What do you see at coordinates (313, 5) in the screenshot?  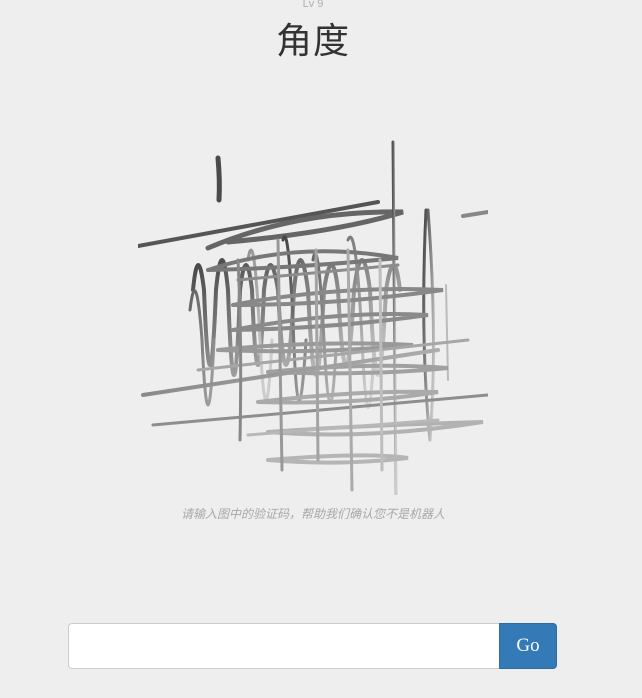 I see `level-label: Lv 9` at bounding box center [313, 5].